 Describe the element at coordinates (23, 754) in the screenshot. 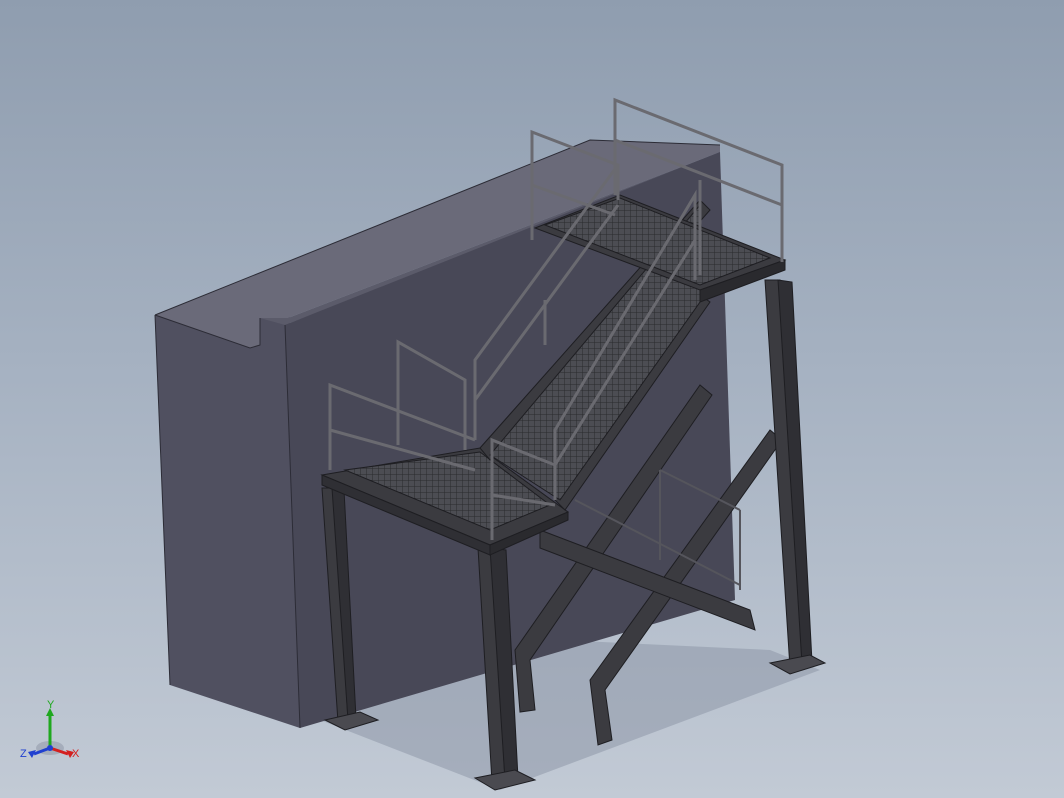

I see `triad-z-label: Z` at that location.